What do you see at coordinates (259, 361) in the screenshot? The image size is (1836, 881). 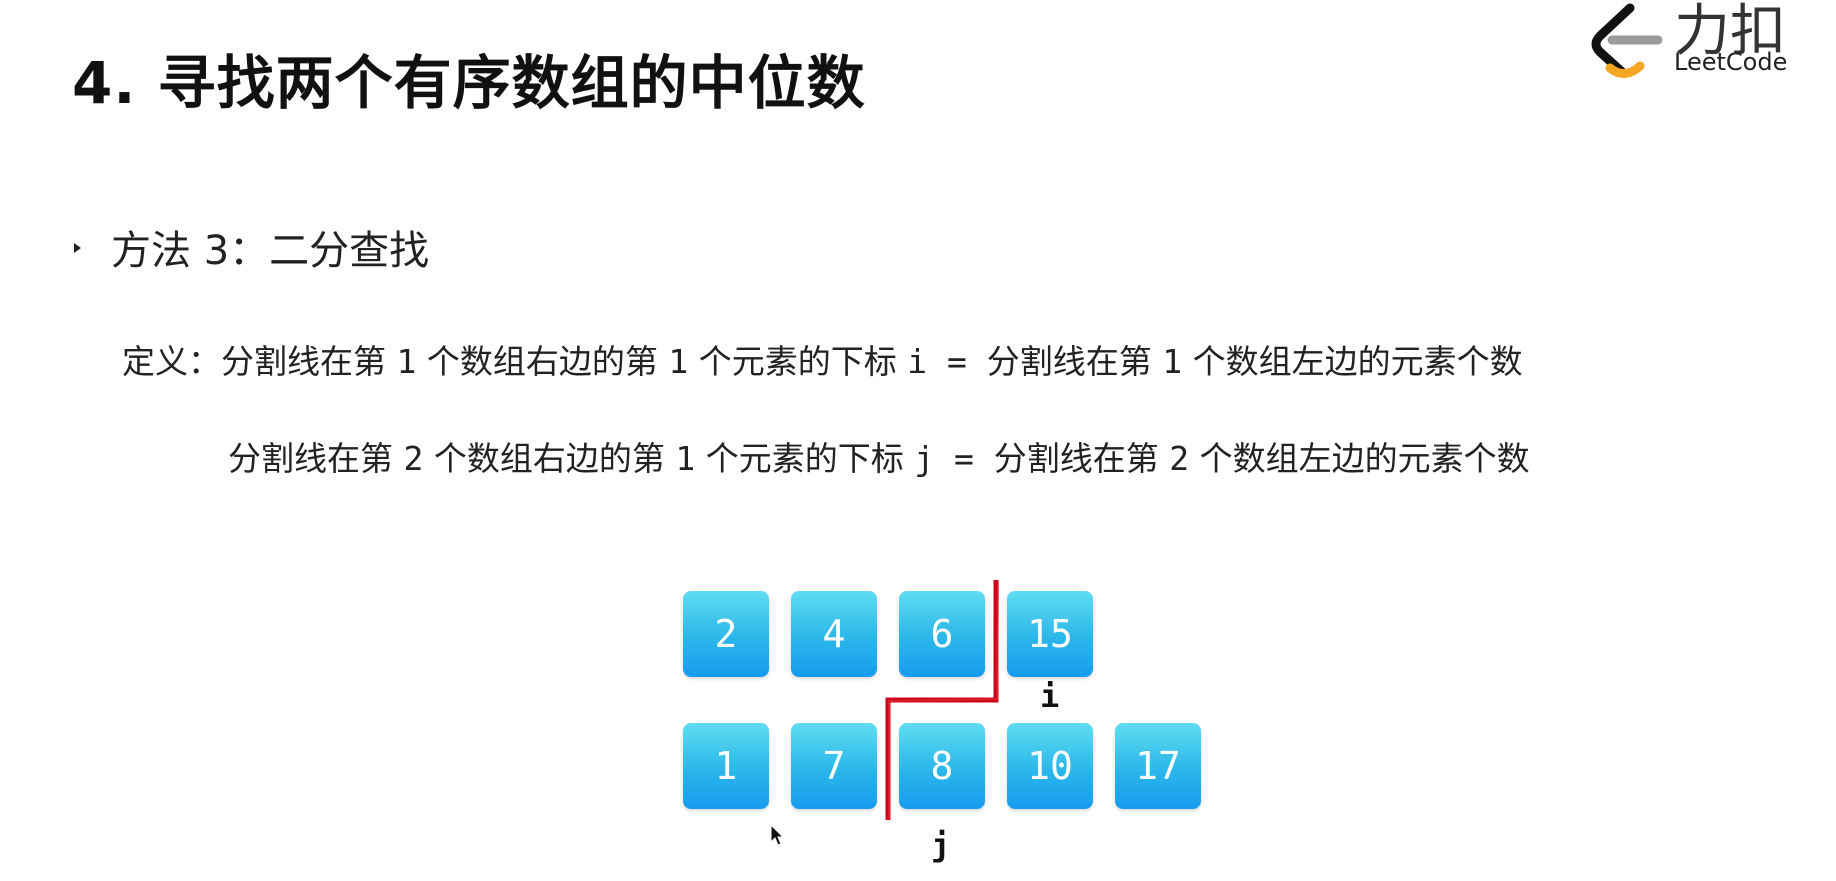 I see `def1-prefix: 定义：分割线在第` at bounding box center [259, 361].